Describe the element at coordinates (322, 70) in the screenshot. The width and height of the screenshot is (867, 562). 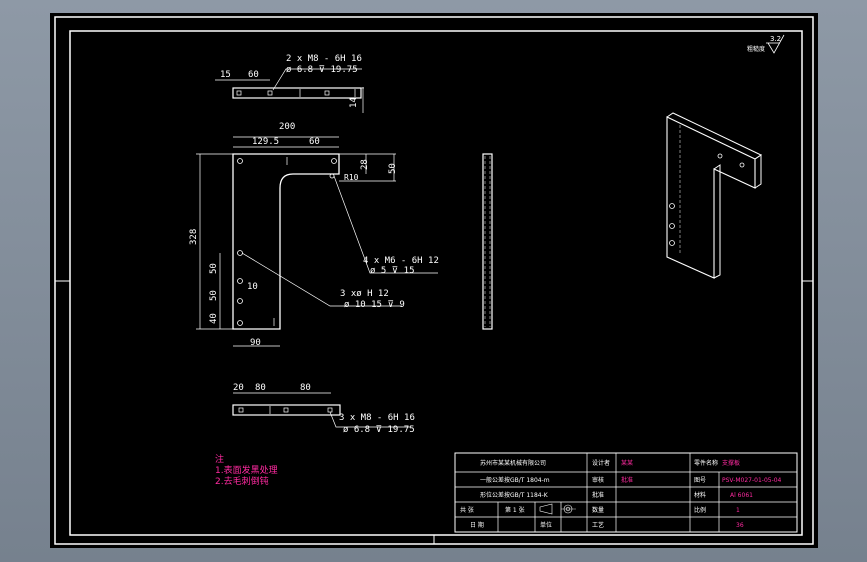
I see `callout-drill: ø 6.8 ⊽ 19.75` at that location.